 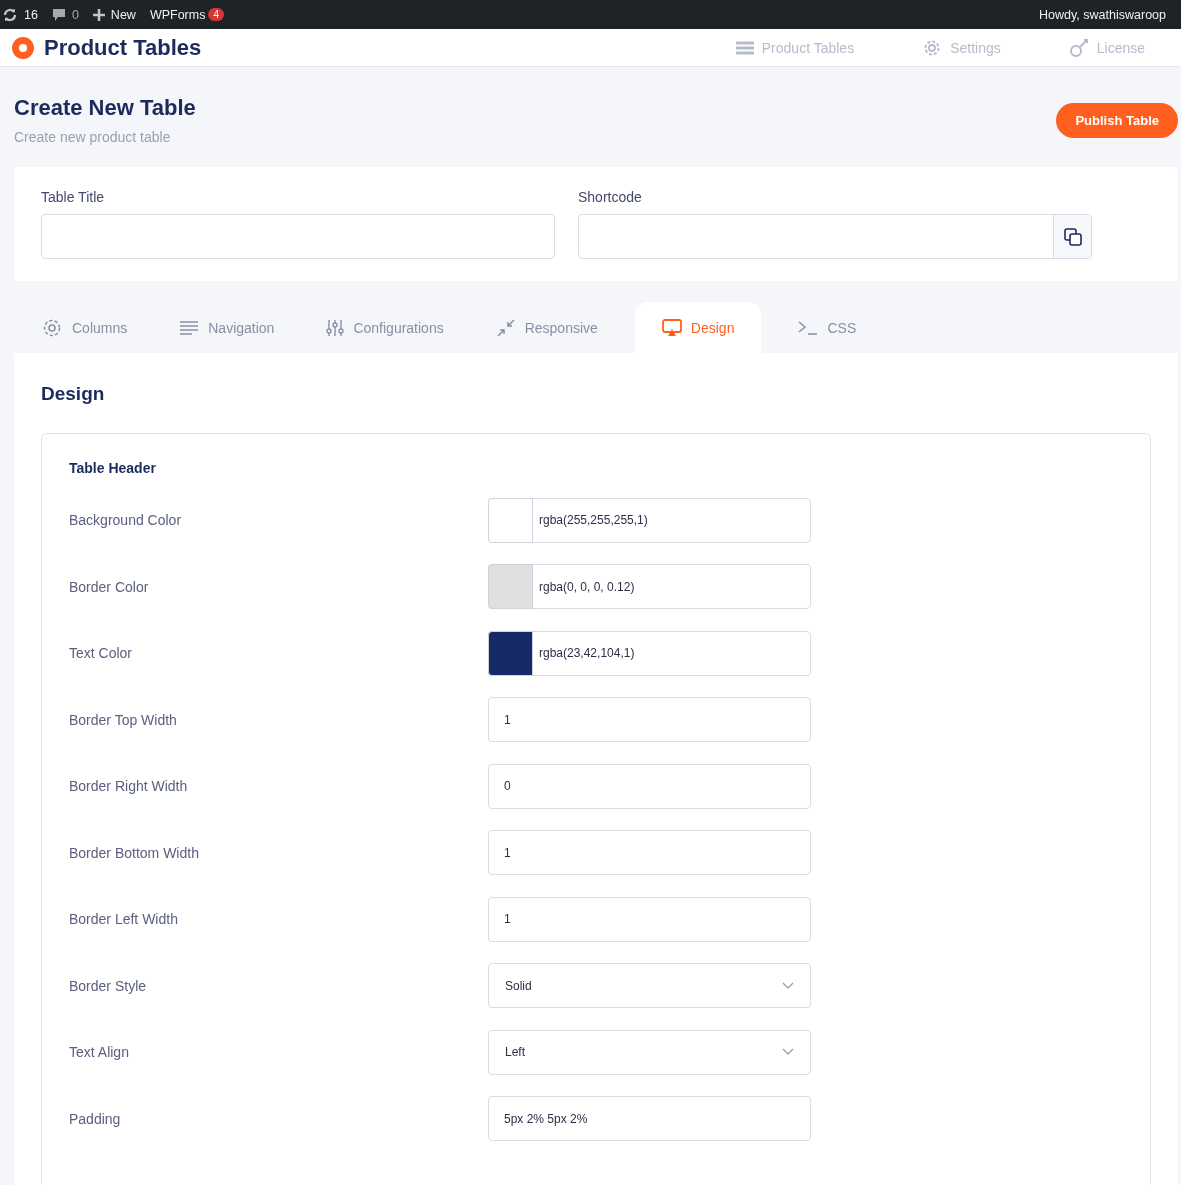 I want to click on field-label: Shortcode, so click(x=610, y=197).